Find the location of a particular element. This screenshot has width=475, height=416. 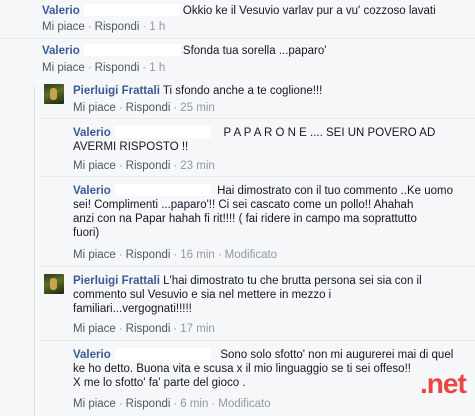

timestamp: 25 min is located at coordinates (197, 108).